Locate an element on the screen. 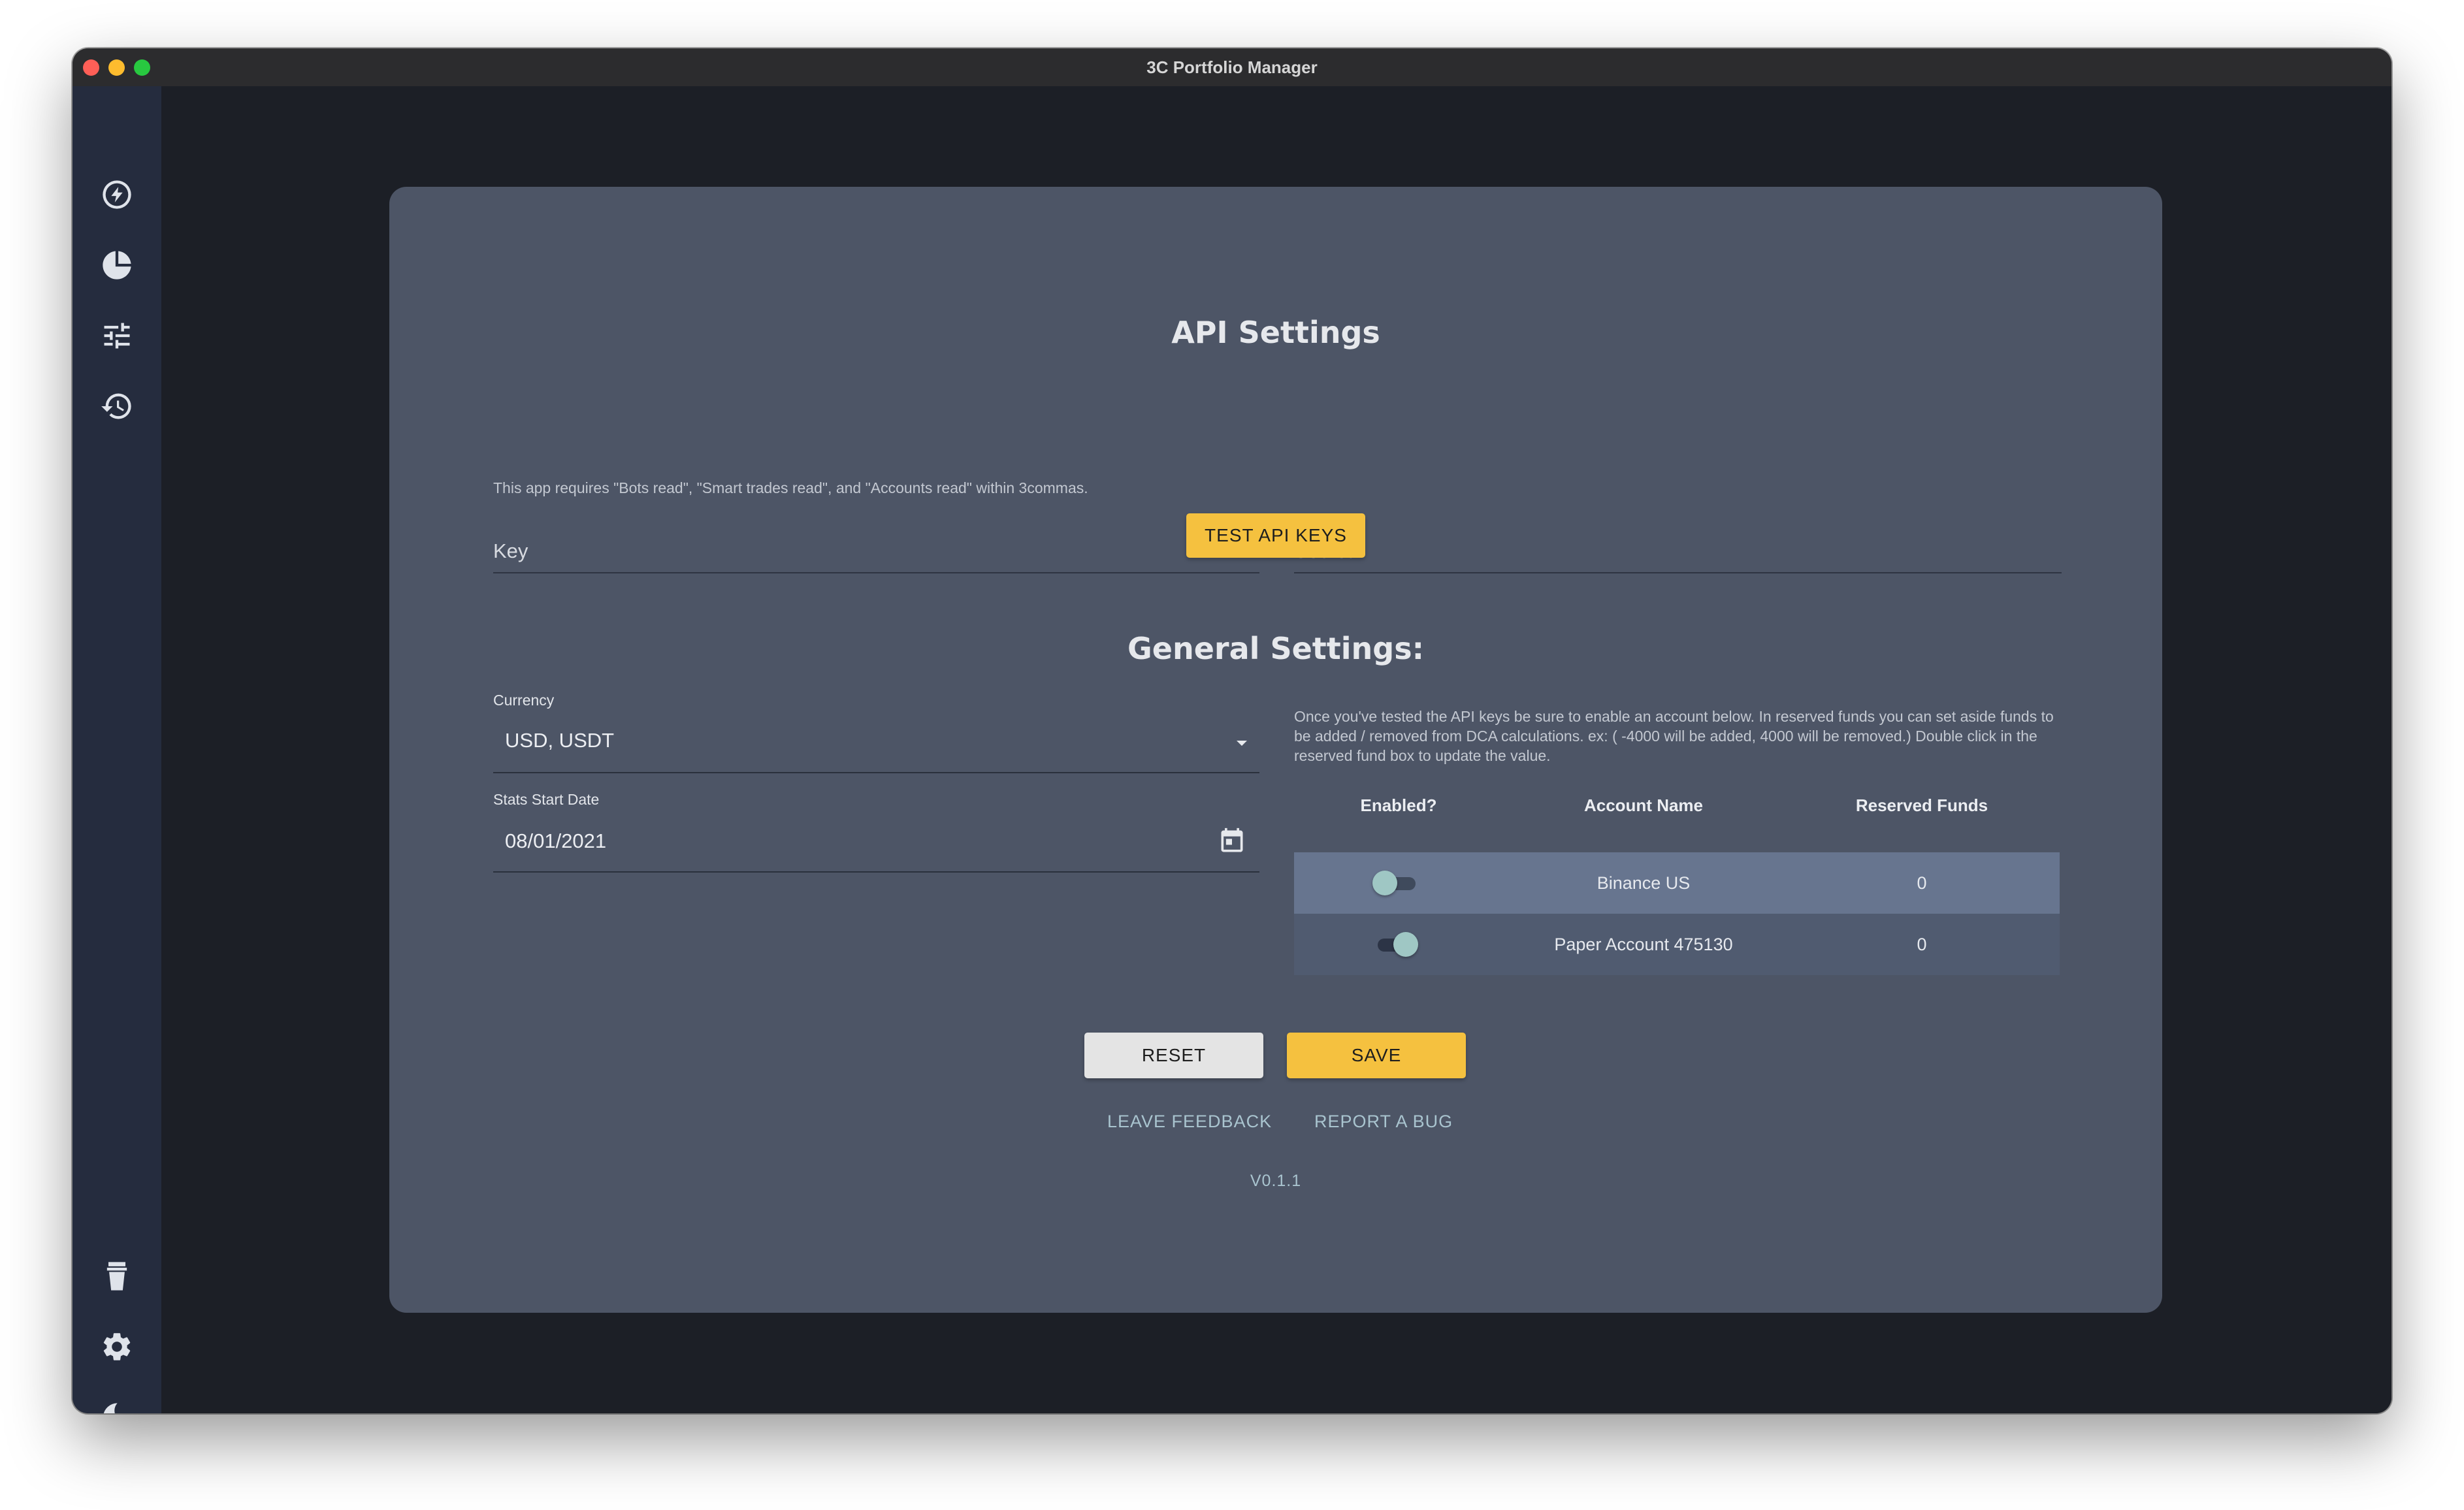  gear-icon is located at coordinates (117, 1346).